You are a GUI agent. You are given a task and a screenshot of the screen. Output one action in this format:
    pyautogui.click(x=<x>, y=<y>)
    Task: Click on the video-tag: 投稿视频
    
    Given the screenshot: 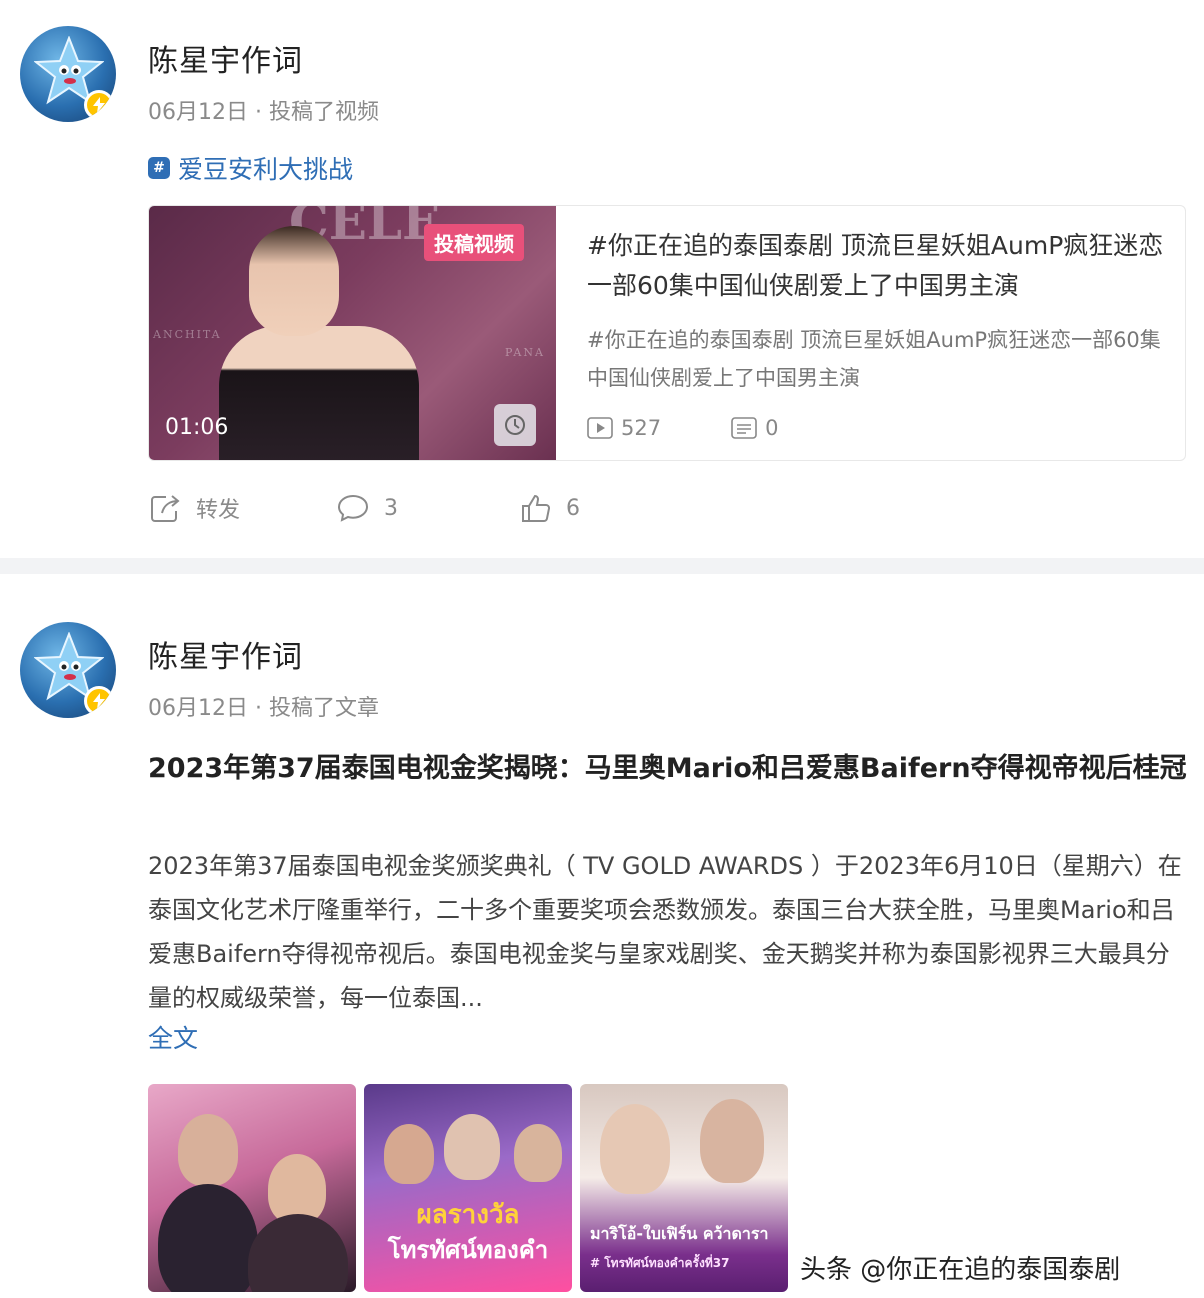 What is the action you would take?
    pyautogui.click(x=474, y=242)
    